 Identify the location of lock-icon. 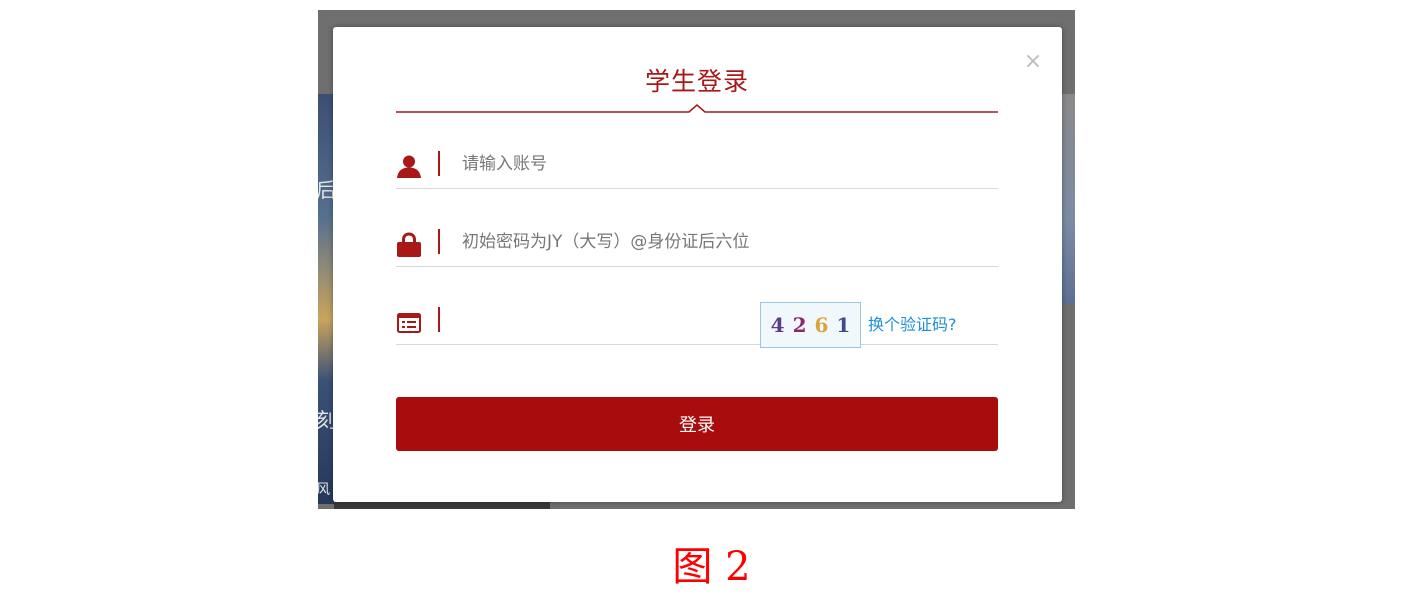
(409, 244).